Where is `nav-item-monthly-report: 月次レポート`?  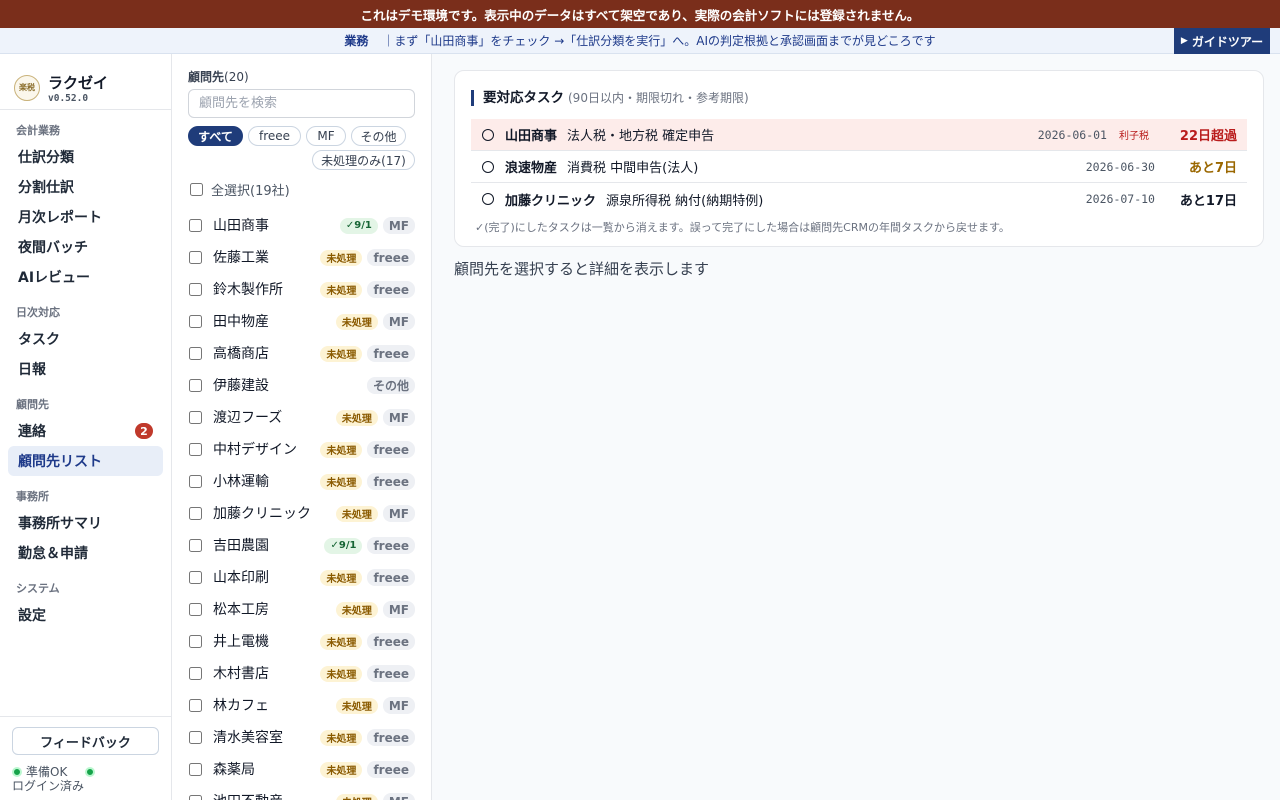
nav-item-monthly-report: 月次レポート is located at coordinates (85, 217).